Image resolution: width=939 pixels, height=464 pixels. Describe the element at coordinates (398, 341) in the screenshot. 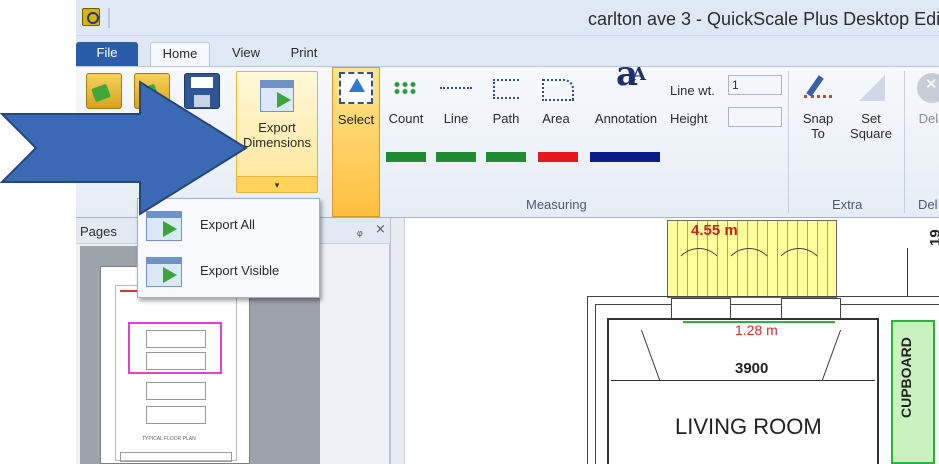

I see `canvas-ruler` at that location.